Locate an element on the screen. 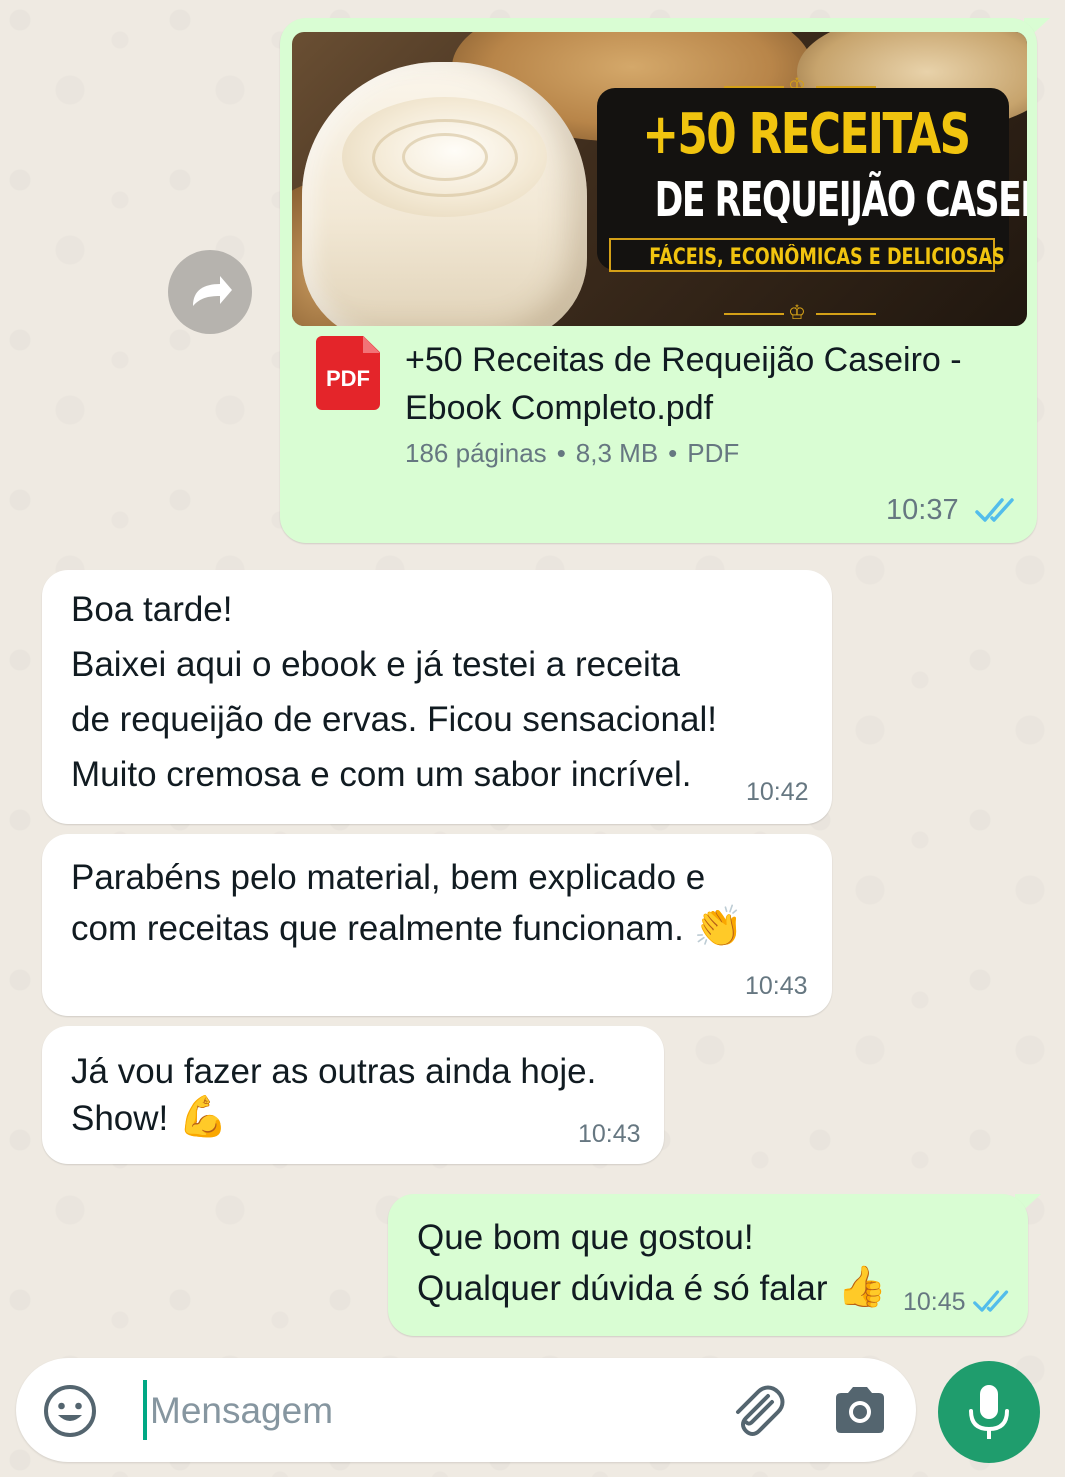 This screenshot has height=1477, width=1065. message-line: com receitas que realmente funcionam. 👏 is located at coordinates (407, 928).